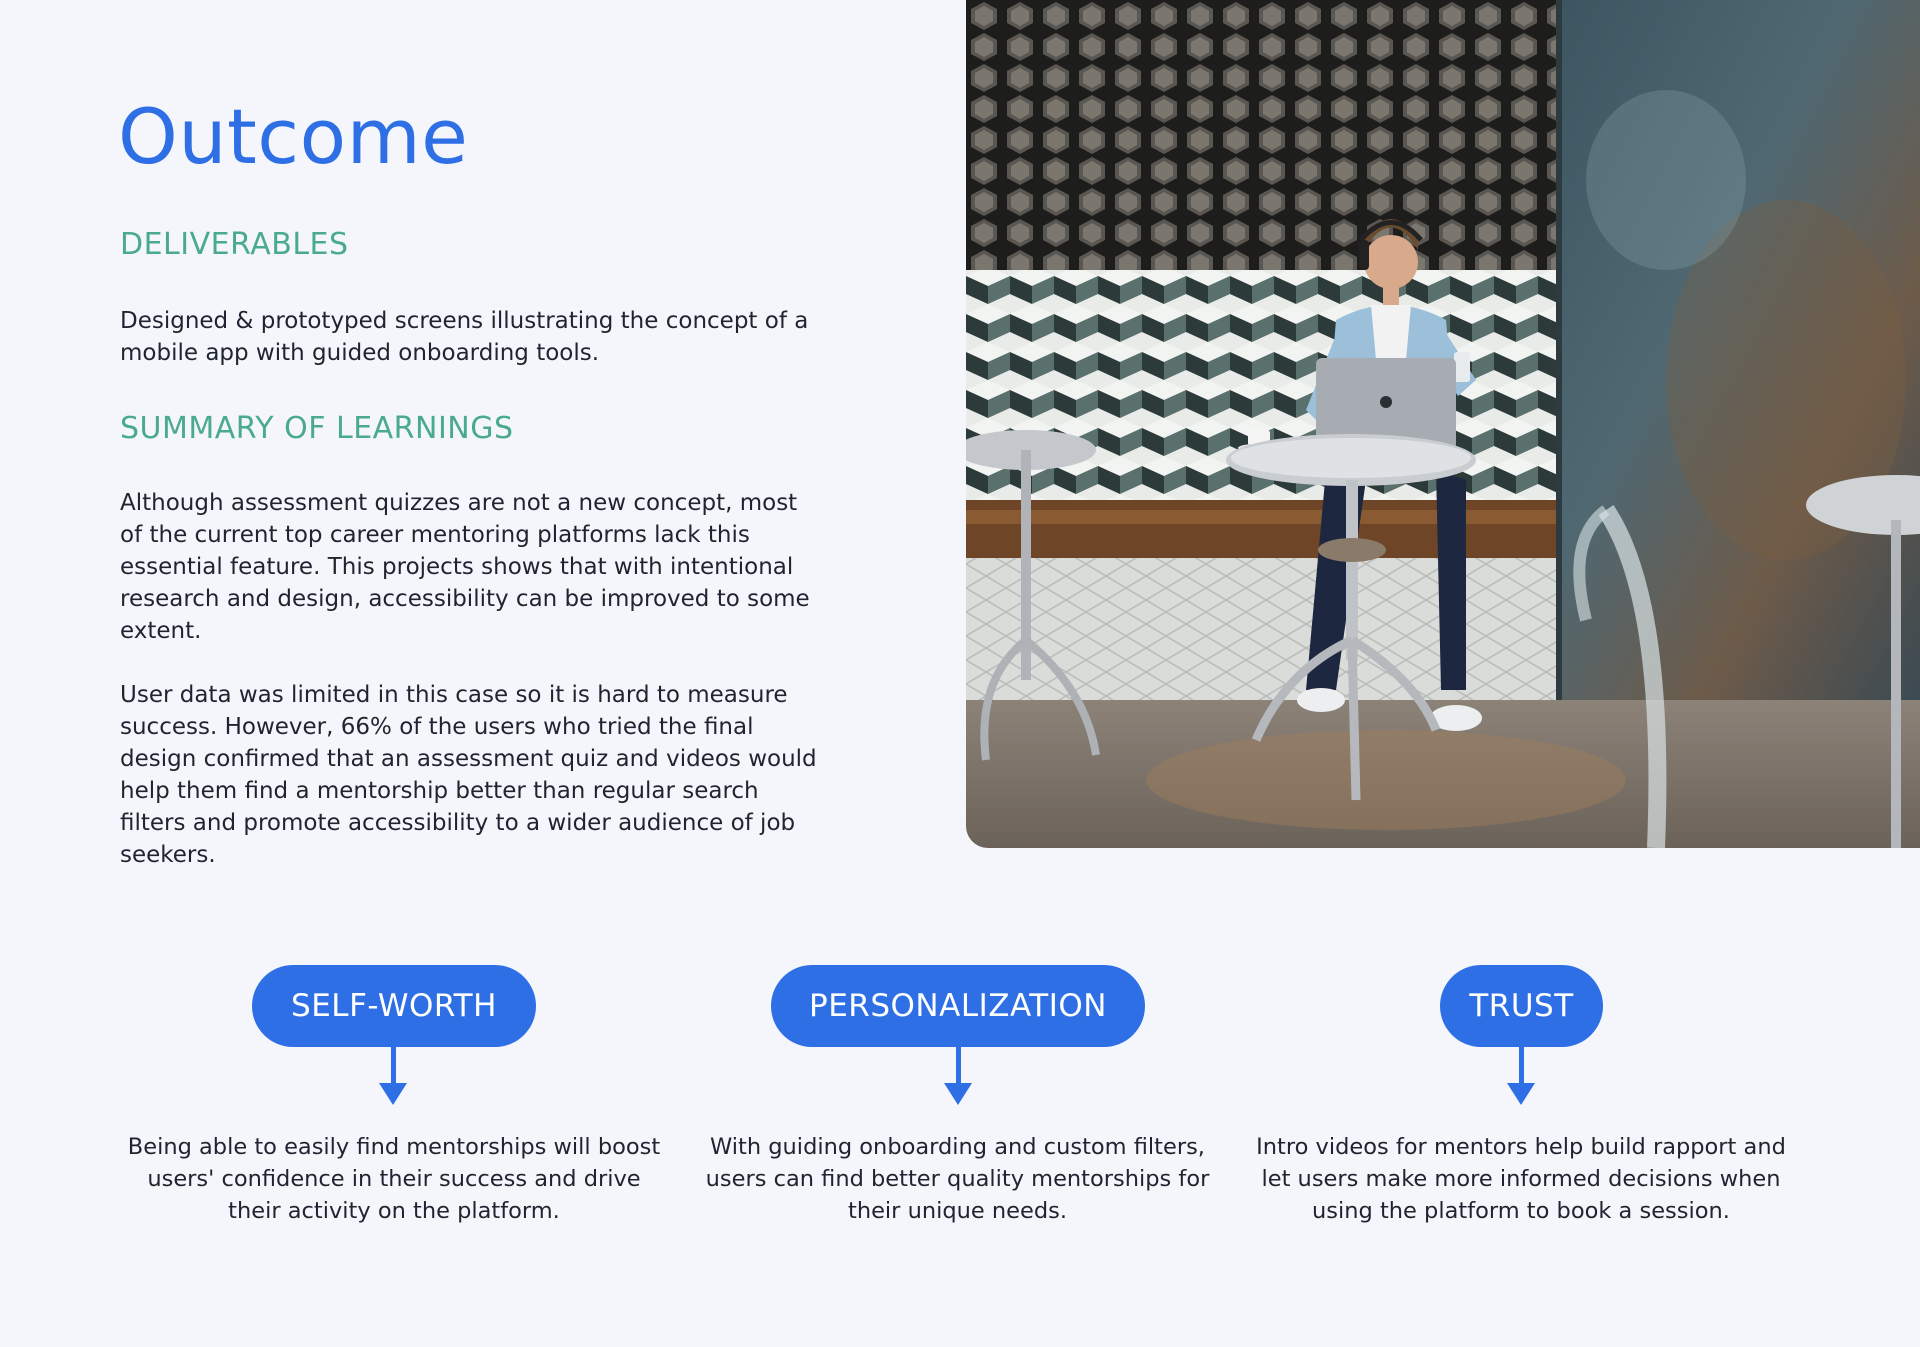  What do you see at coordinates (1521, 1006) in the screenshot?
I see `trust-badge: TRUST` at bounding box center [1521, 1006].